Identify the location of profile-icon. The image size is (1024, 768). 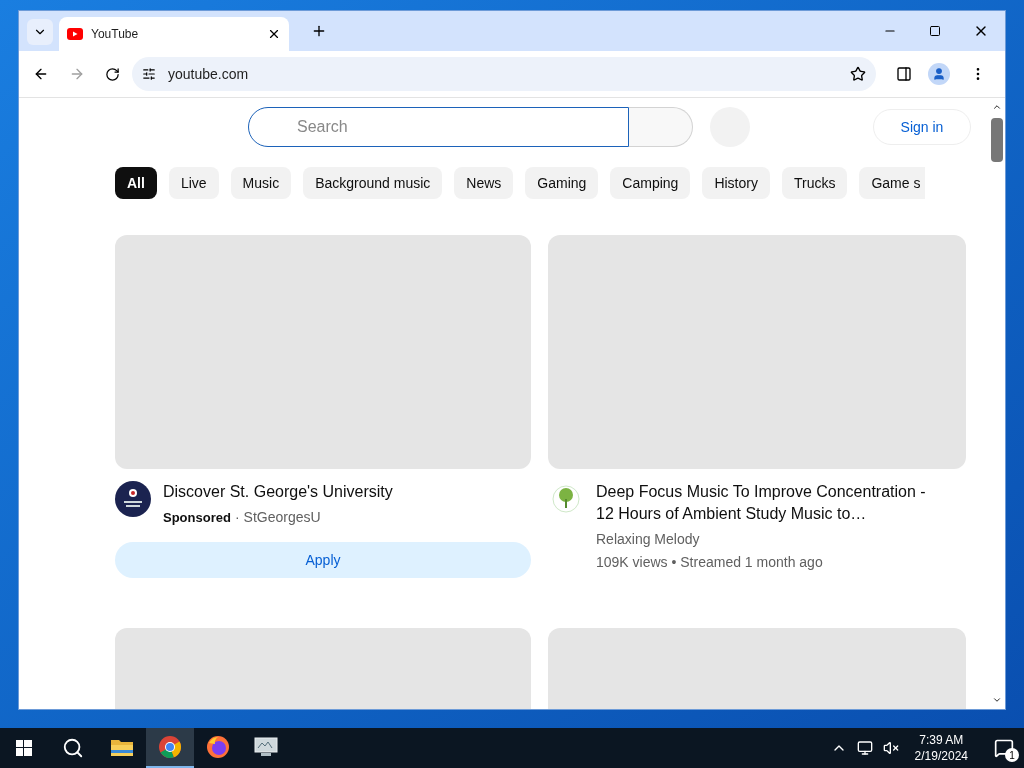
(939, 74).